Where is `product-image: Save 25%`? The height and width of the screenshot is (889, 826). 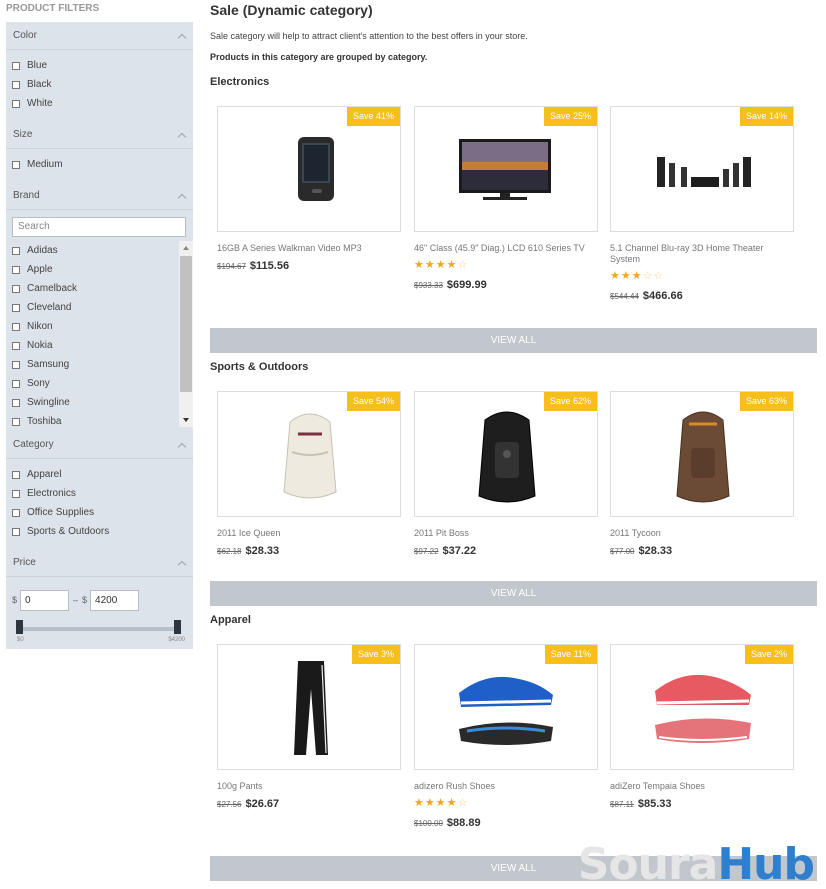 product-image: Save 25% is located at coordinates (506, 169).